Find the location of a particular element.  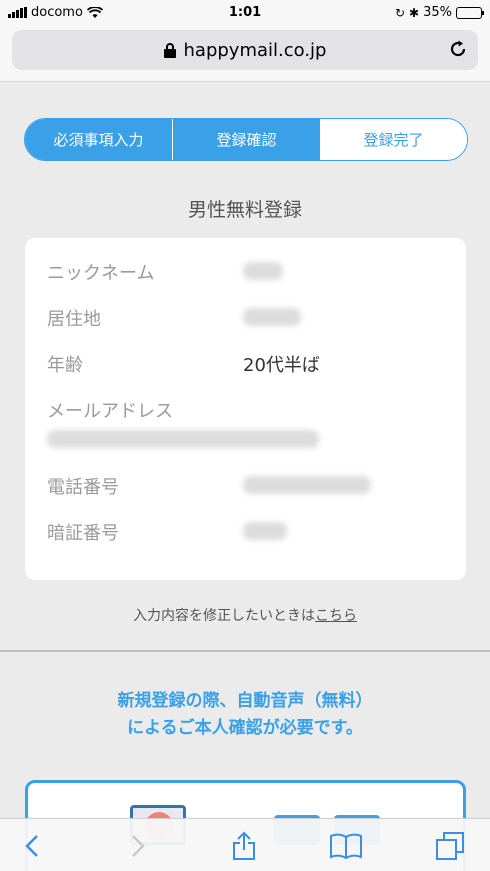

edit-note-text: 入力内容を修正したいときは is located at coordinates (224, 616).